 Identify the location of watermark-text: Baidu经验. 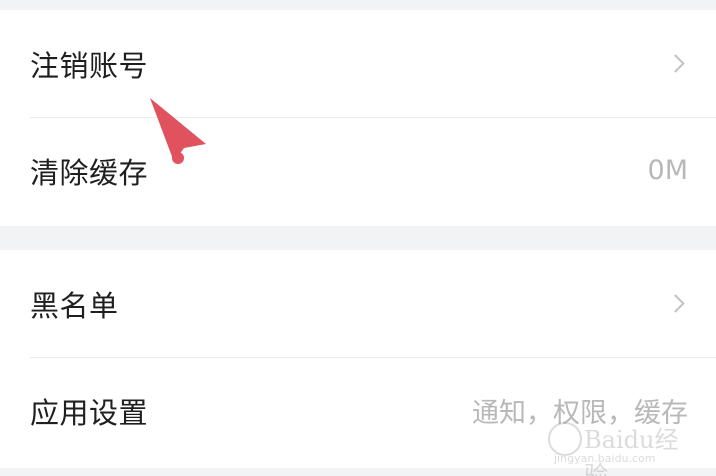
(631, 451).